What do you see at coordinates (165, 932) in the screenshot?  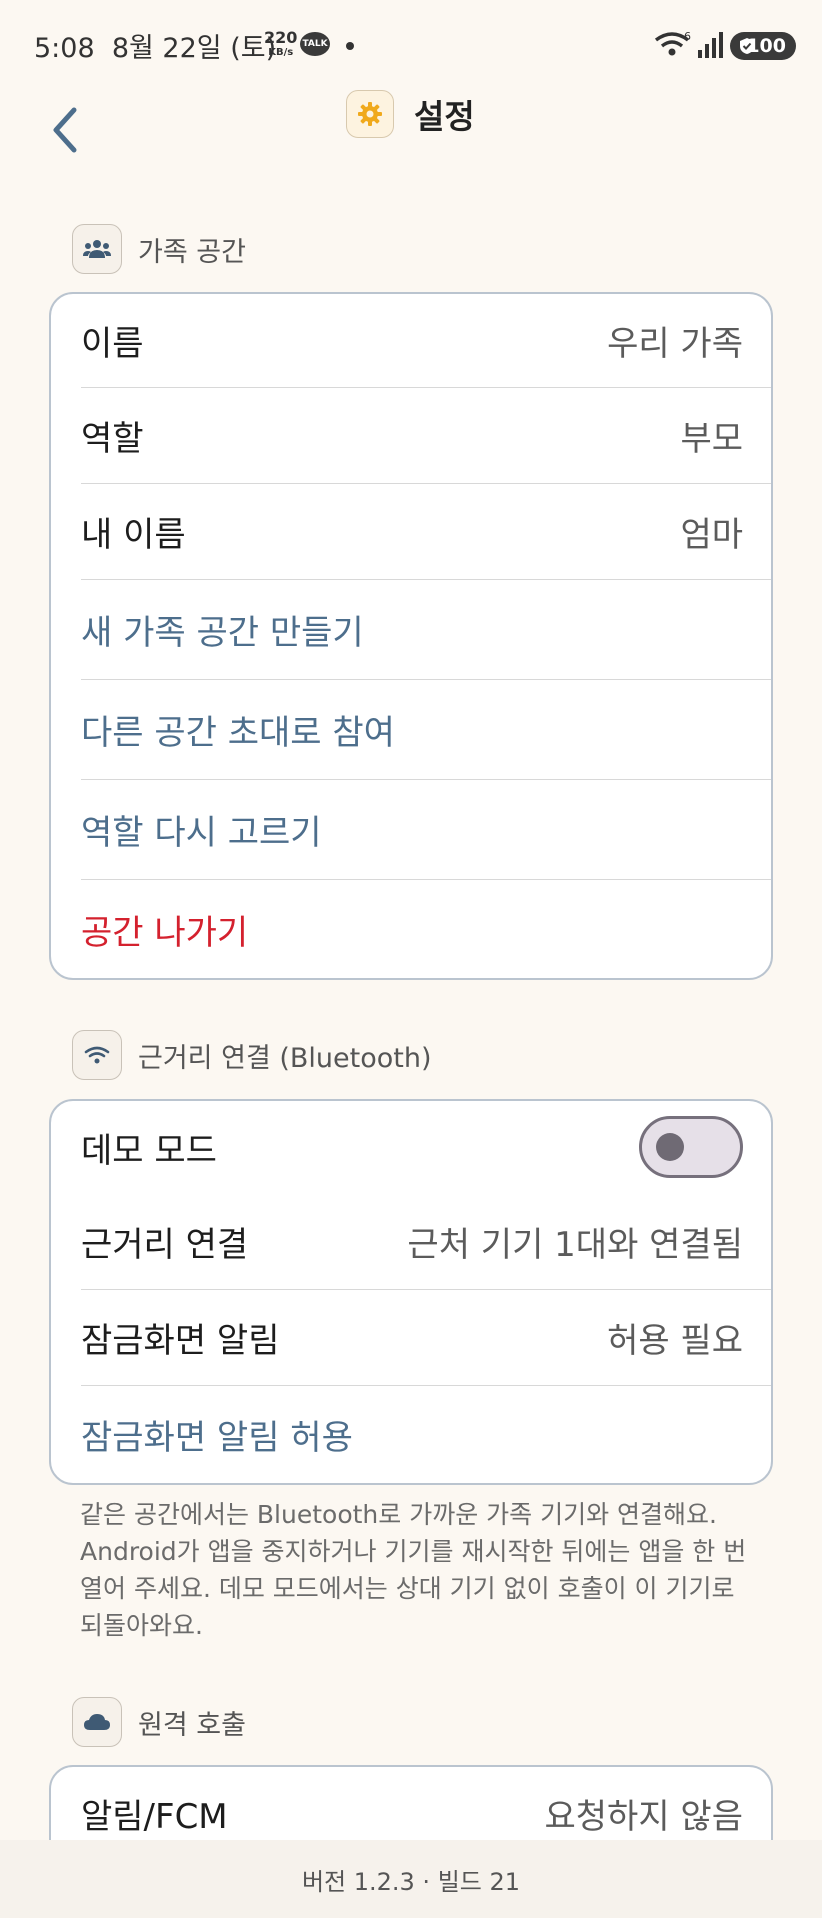 I see `action-label: 공간 나가기` at bounding box center [165, 932].